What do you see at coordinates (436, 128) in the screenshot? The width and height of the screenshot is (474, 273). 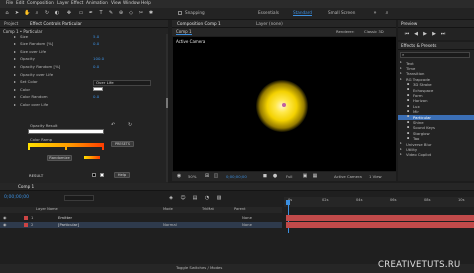 I see `effect-item: ▪ Sound Keys` at bounding box center [436, 128].